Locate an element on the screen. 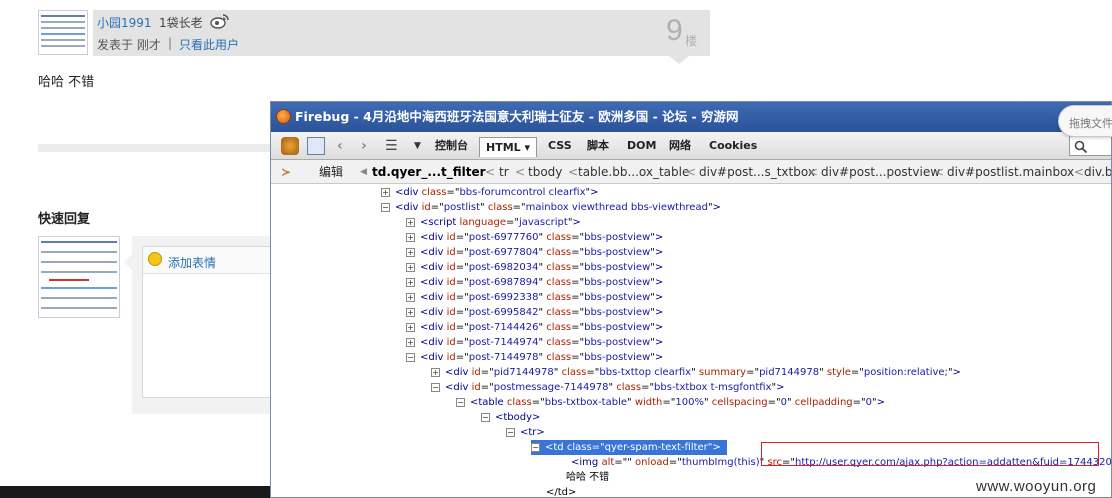  breadcrumb-item: tr is located at coordinates (504, 172).